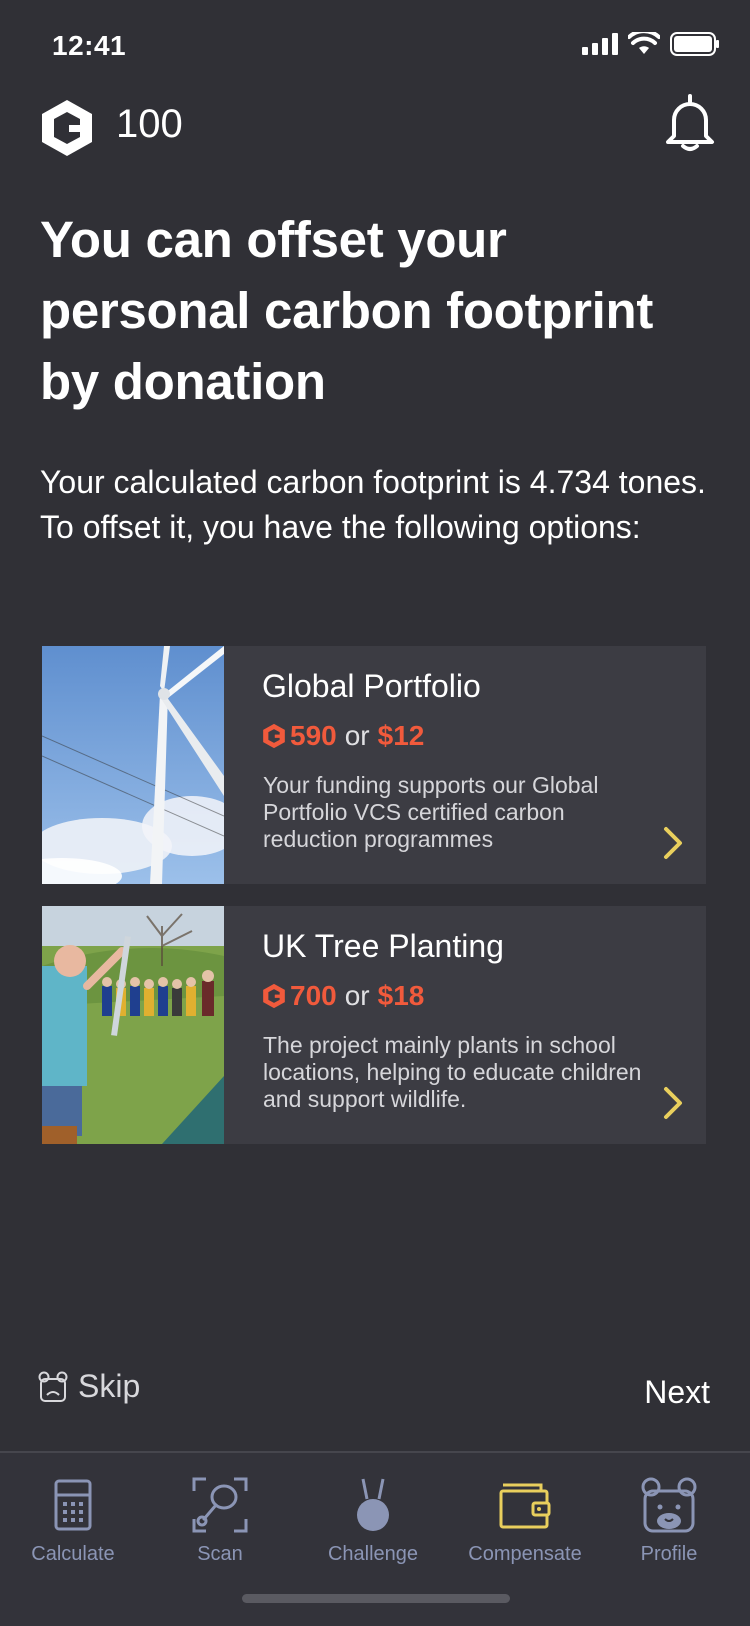  What do you see at coordinates (73, 1505) in the screenshot?
I see `calculator-icon` at bounding box center [73, 1505].